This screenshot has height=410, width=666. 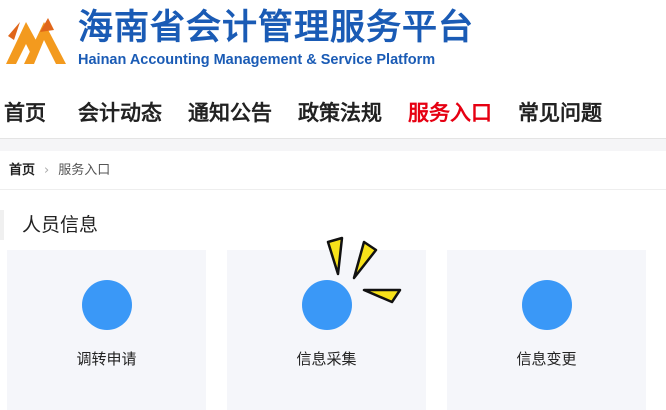 I want to click on service-card-info-change: 信息变更, so click(x=546, y=330).